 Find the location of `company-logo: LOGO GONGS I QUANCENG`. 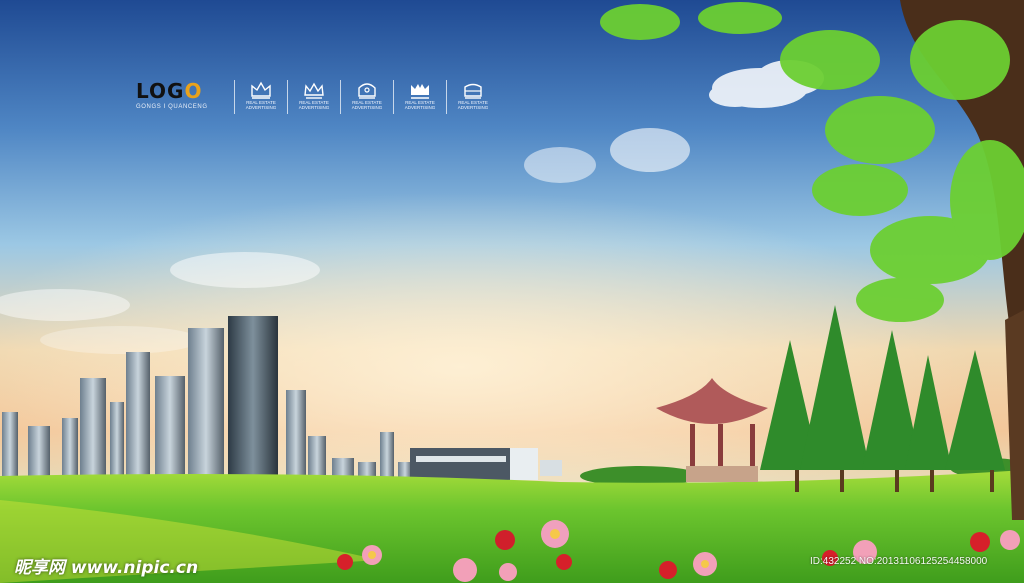

company-logo: LOGO GONGS I QUANCENG is located at coordinates (182, 96).